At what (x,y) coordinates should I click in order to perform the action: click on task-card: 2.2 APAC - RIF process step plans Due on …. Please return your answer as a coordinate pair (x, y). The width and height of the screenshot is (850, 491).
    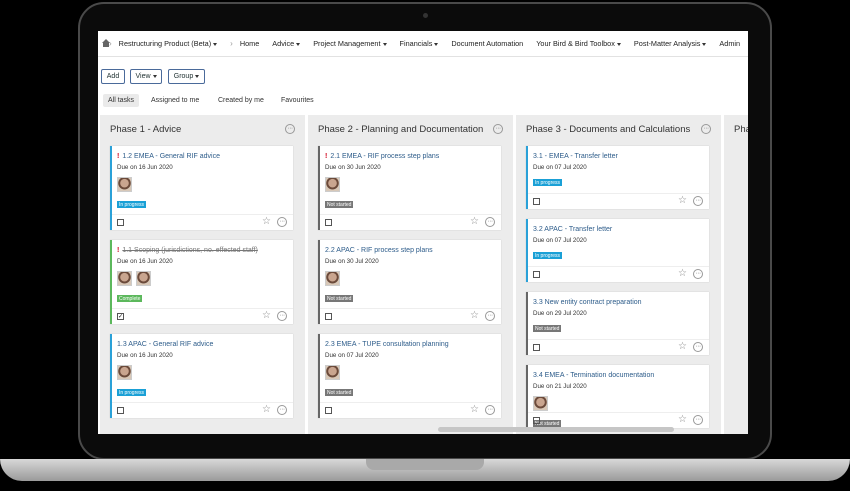
    Looking at the image, I should click on (409, 282).